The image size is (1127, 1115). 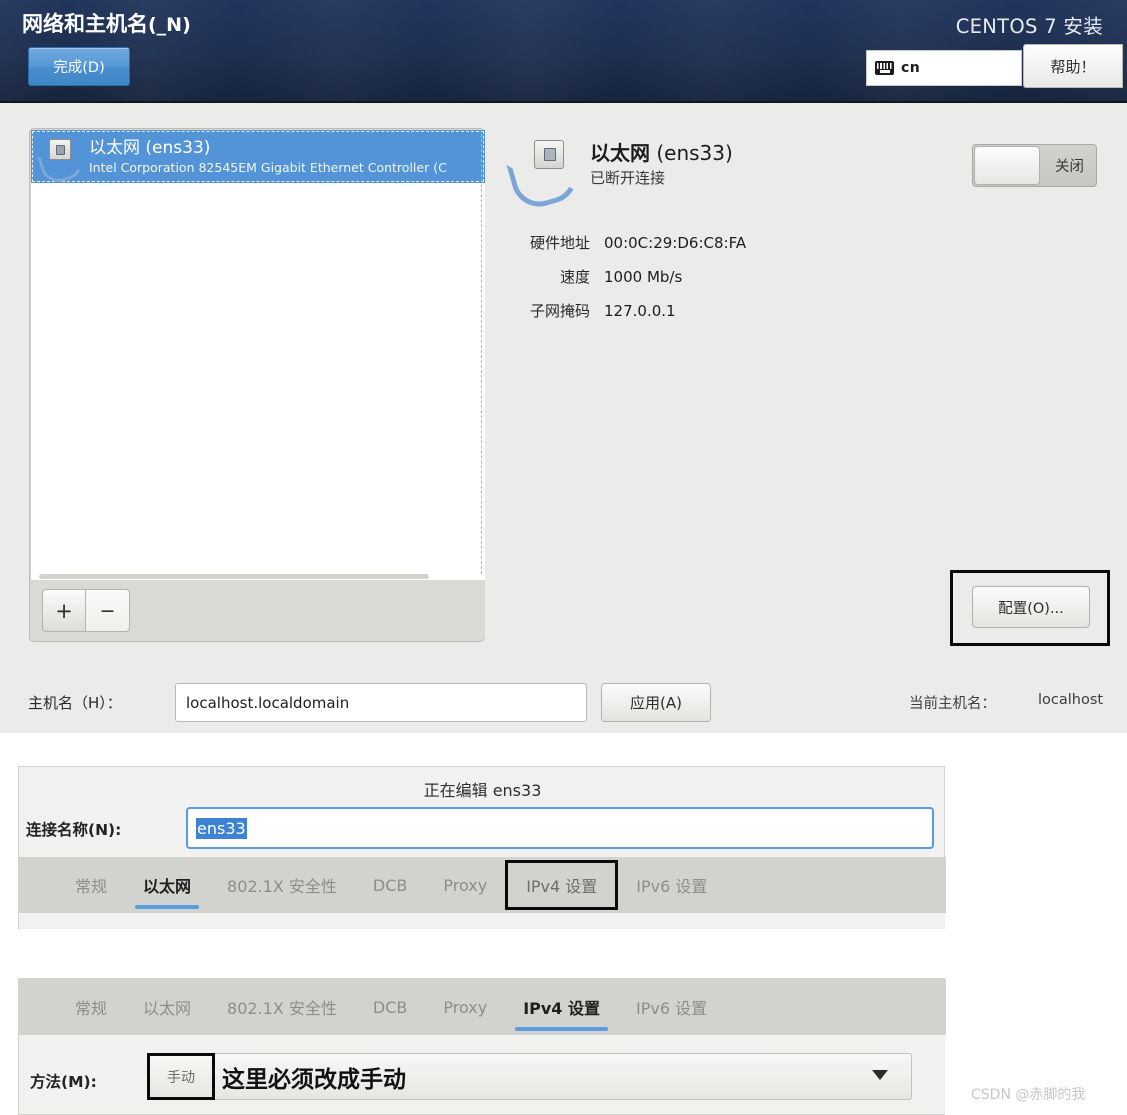 What do you see at coordinates (1073, 66) in the screenshot?
I see `help-button: 帮助！` at bounding box center [1073, 66].